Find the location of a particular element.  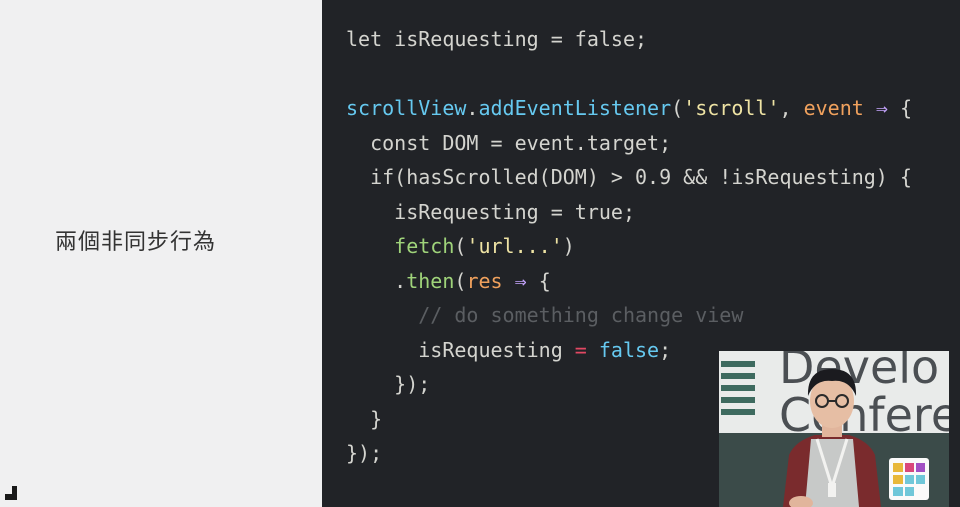

code-token: 'scroll' is located at coordinates (731, 108).